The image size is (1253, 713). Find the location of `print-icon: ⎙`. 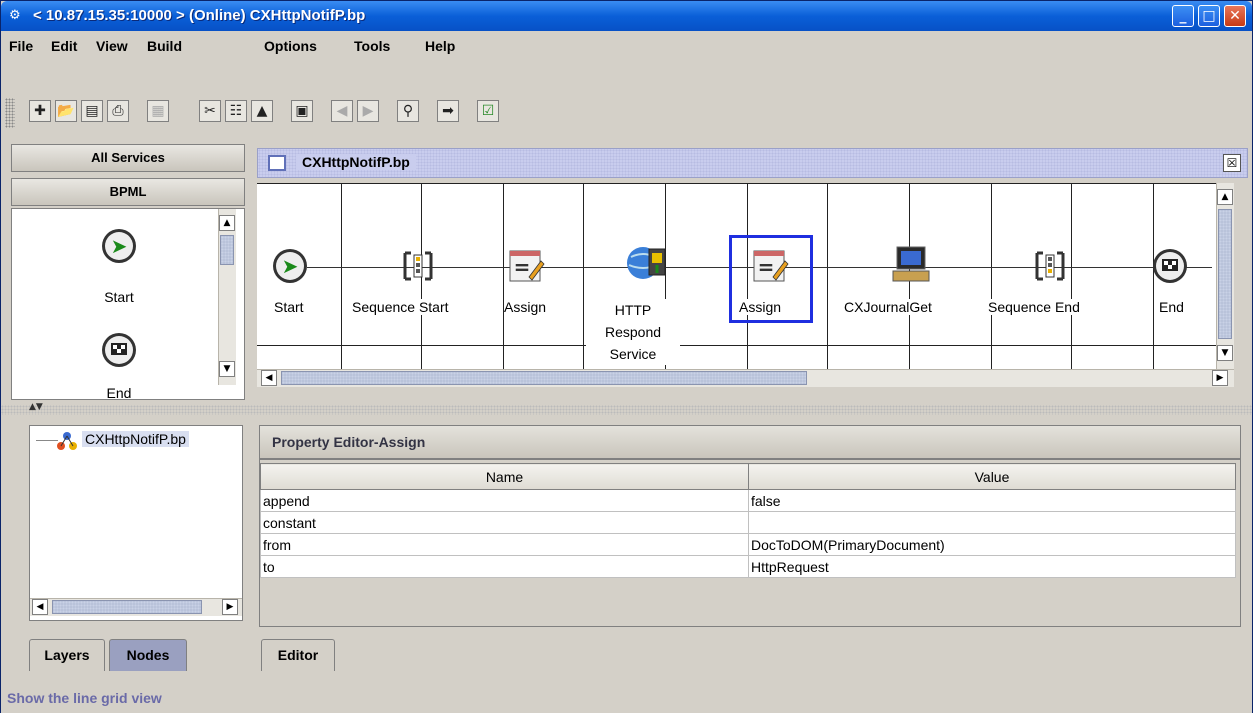

print-icon: ⎙ is located at coordinates (118, 111).